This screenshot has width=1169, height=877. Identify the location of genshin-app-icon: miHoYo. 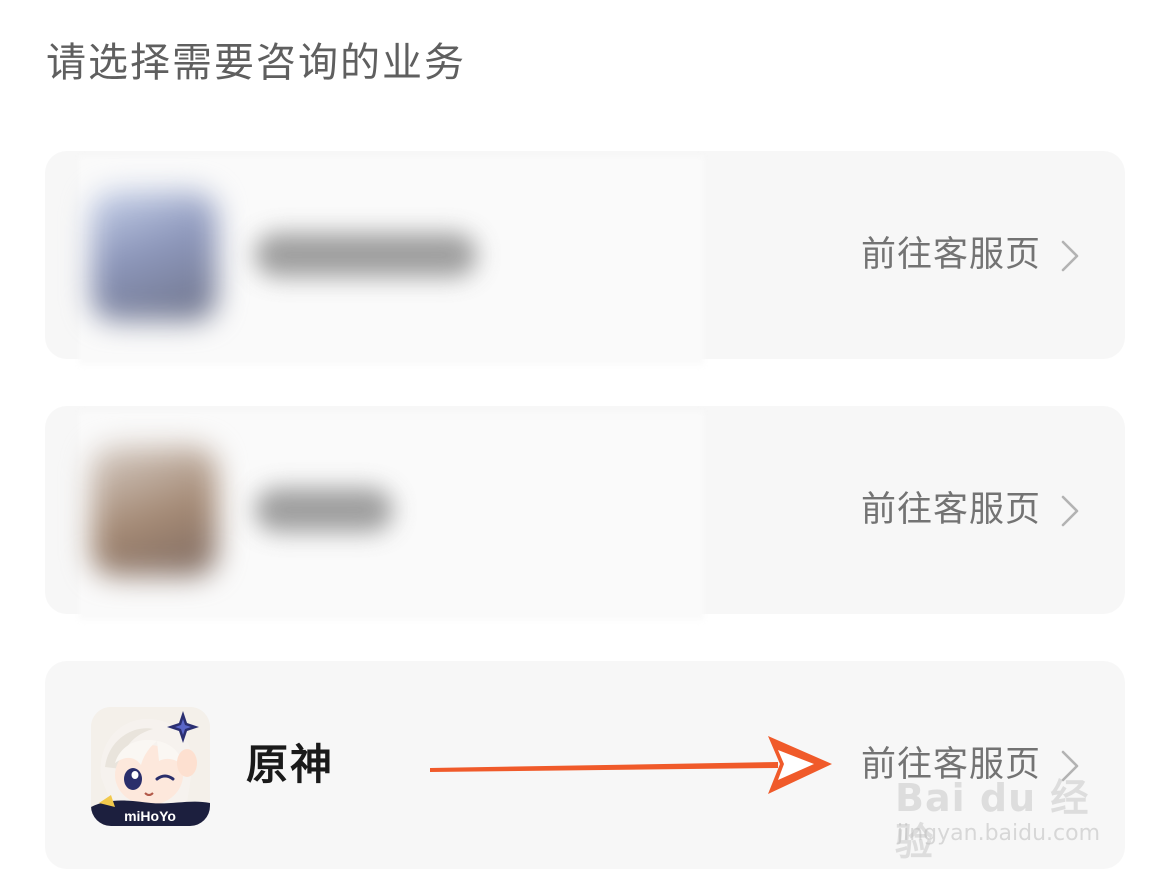
(150, 766).